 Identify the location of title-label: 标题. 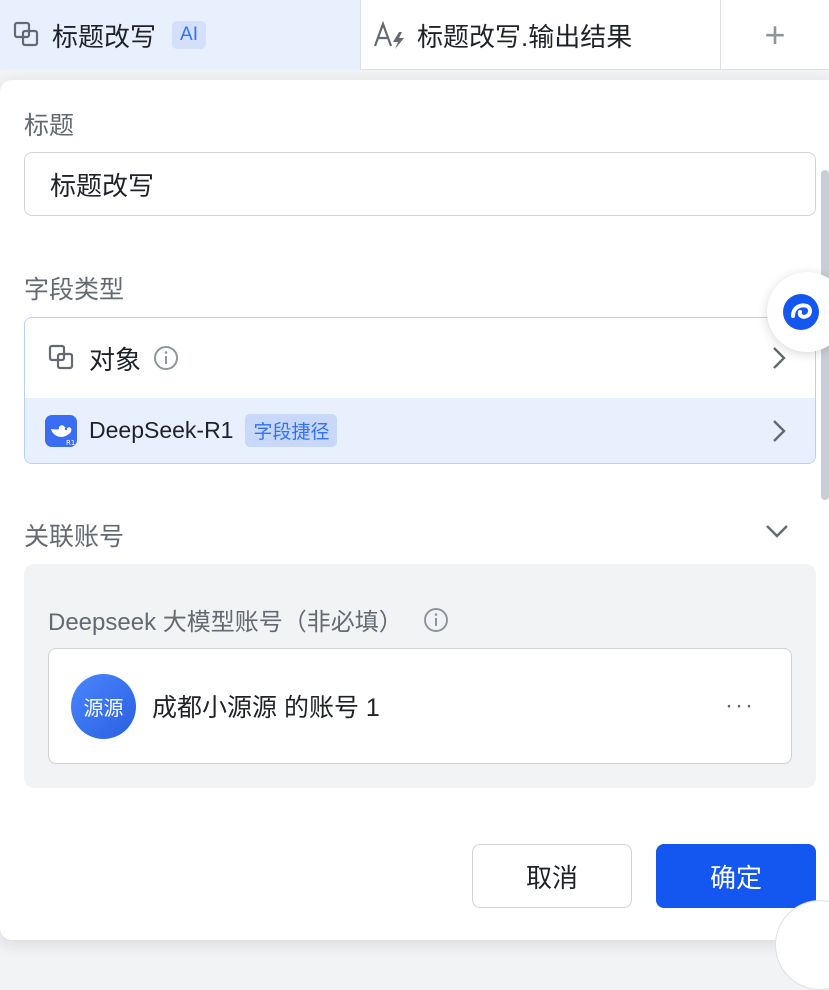
(49, 126).